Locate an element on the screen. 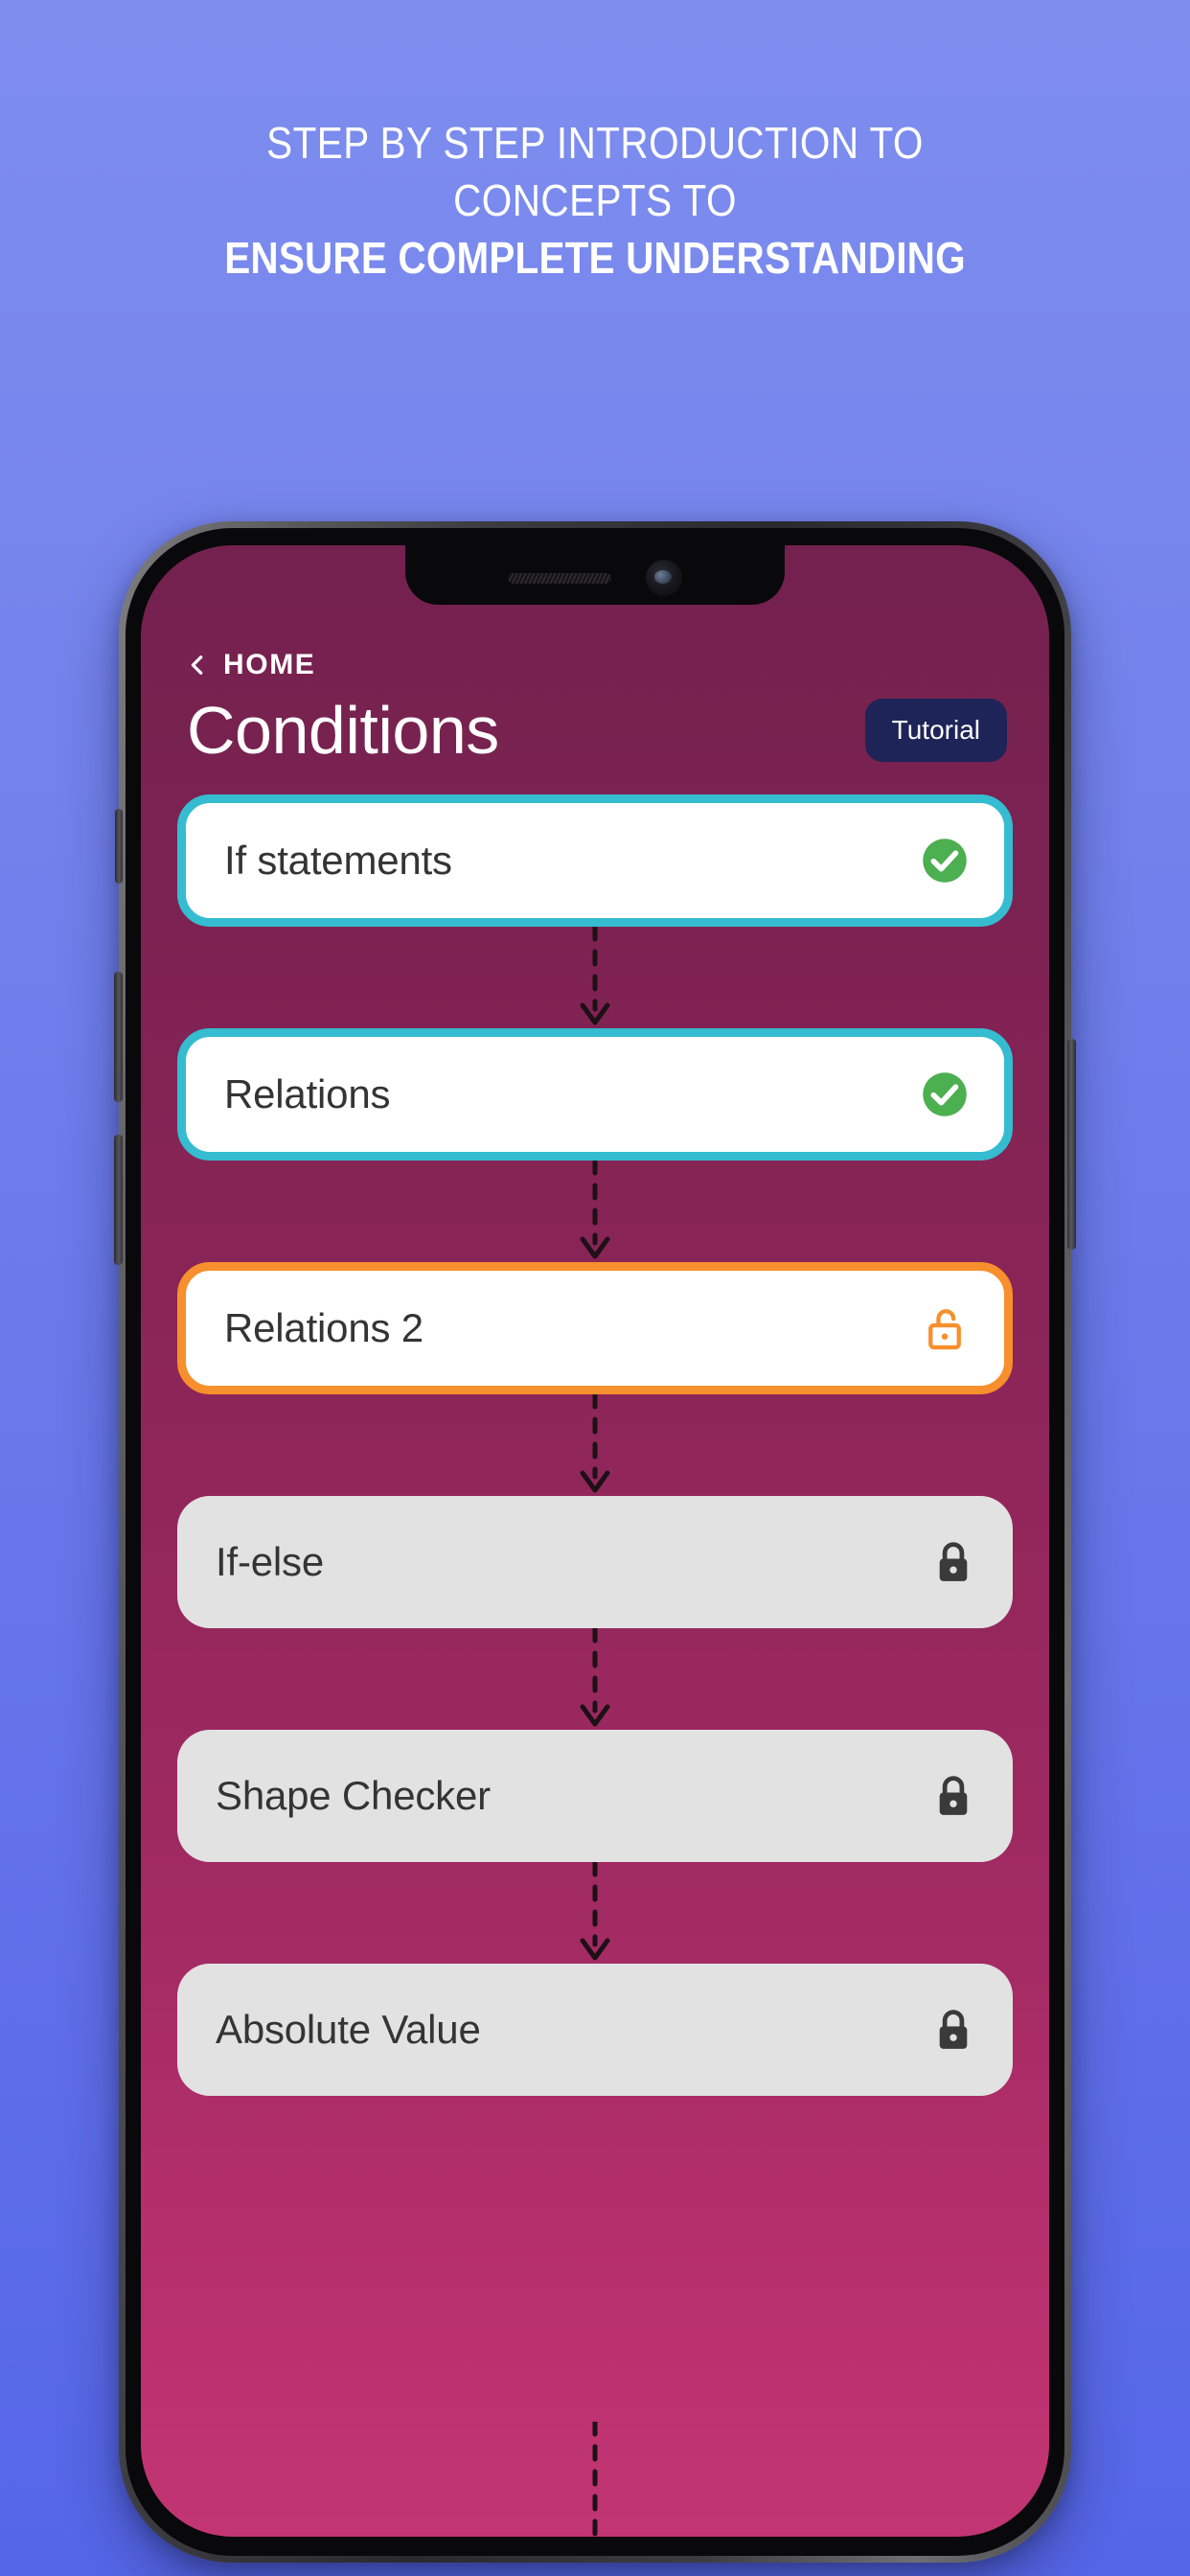 The width and height of the screenshot is (1190, 2576). notch is located at coordinates (595, 575).